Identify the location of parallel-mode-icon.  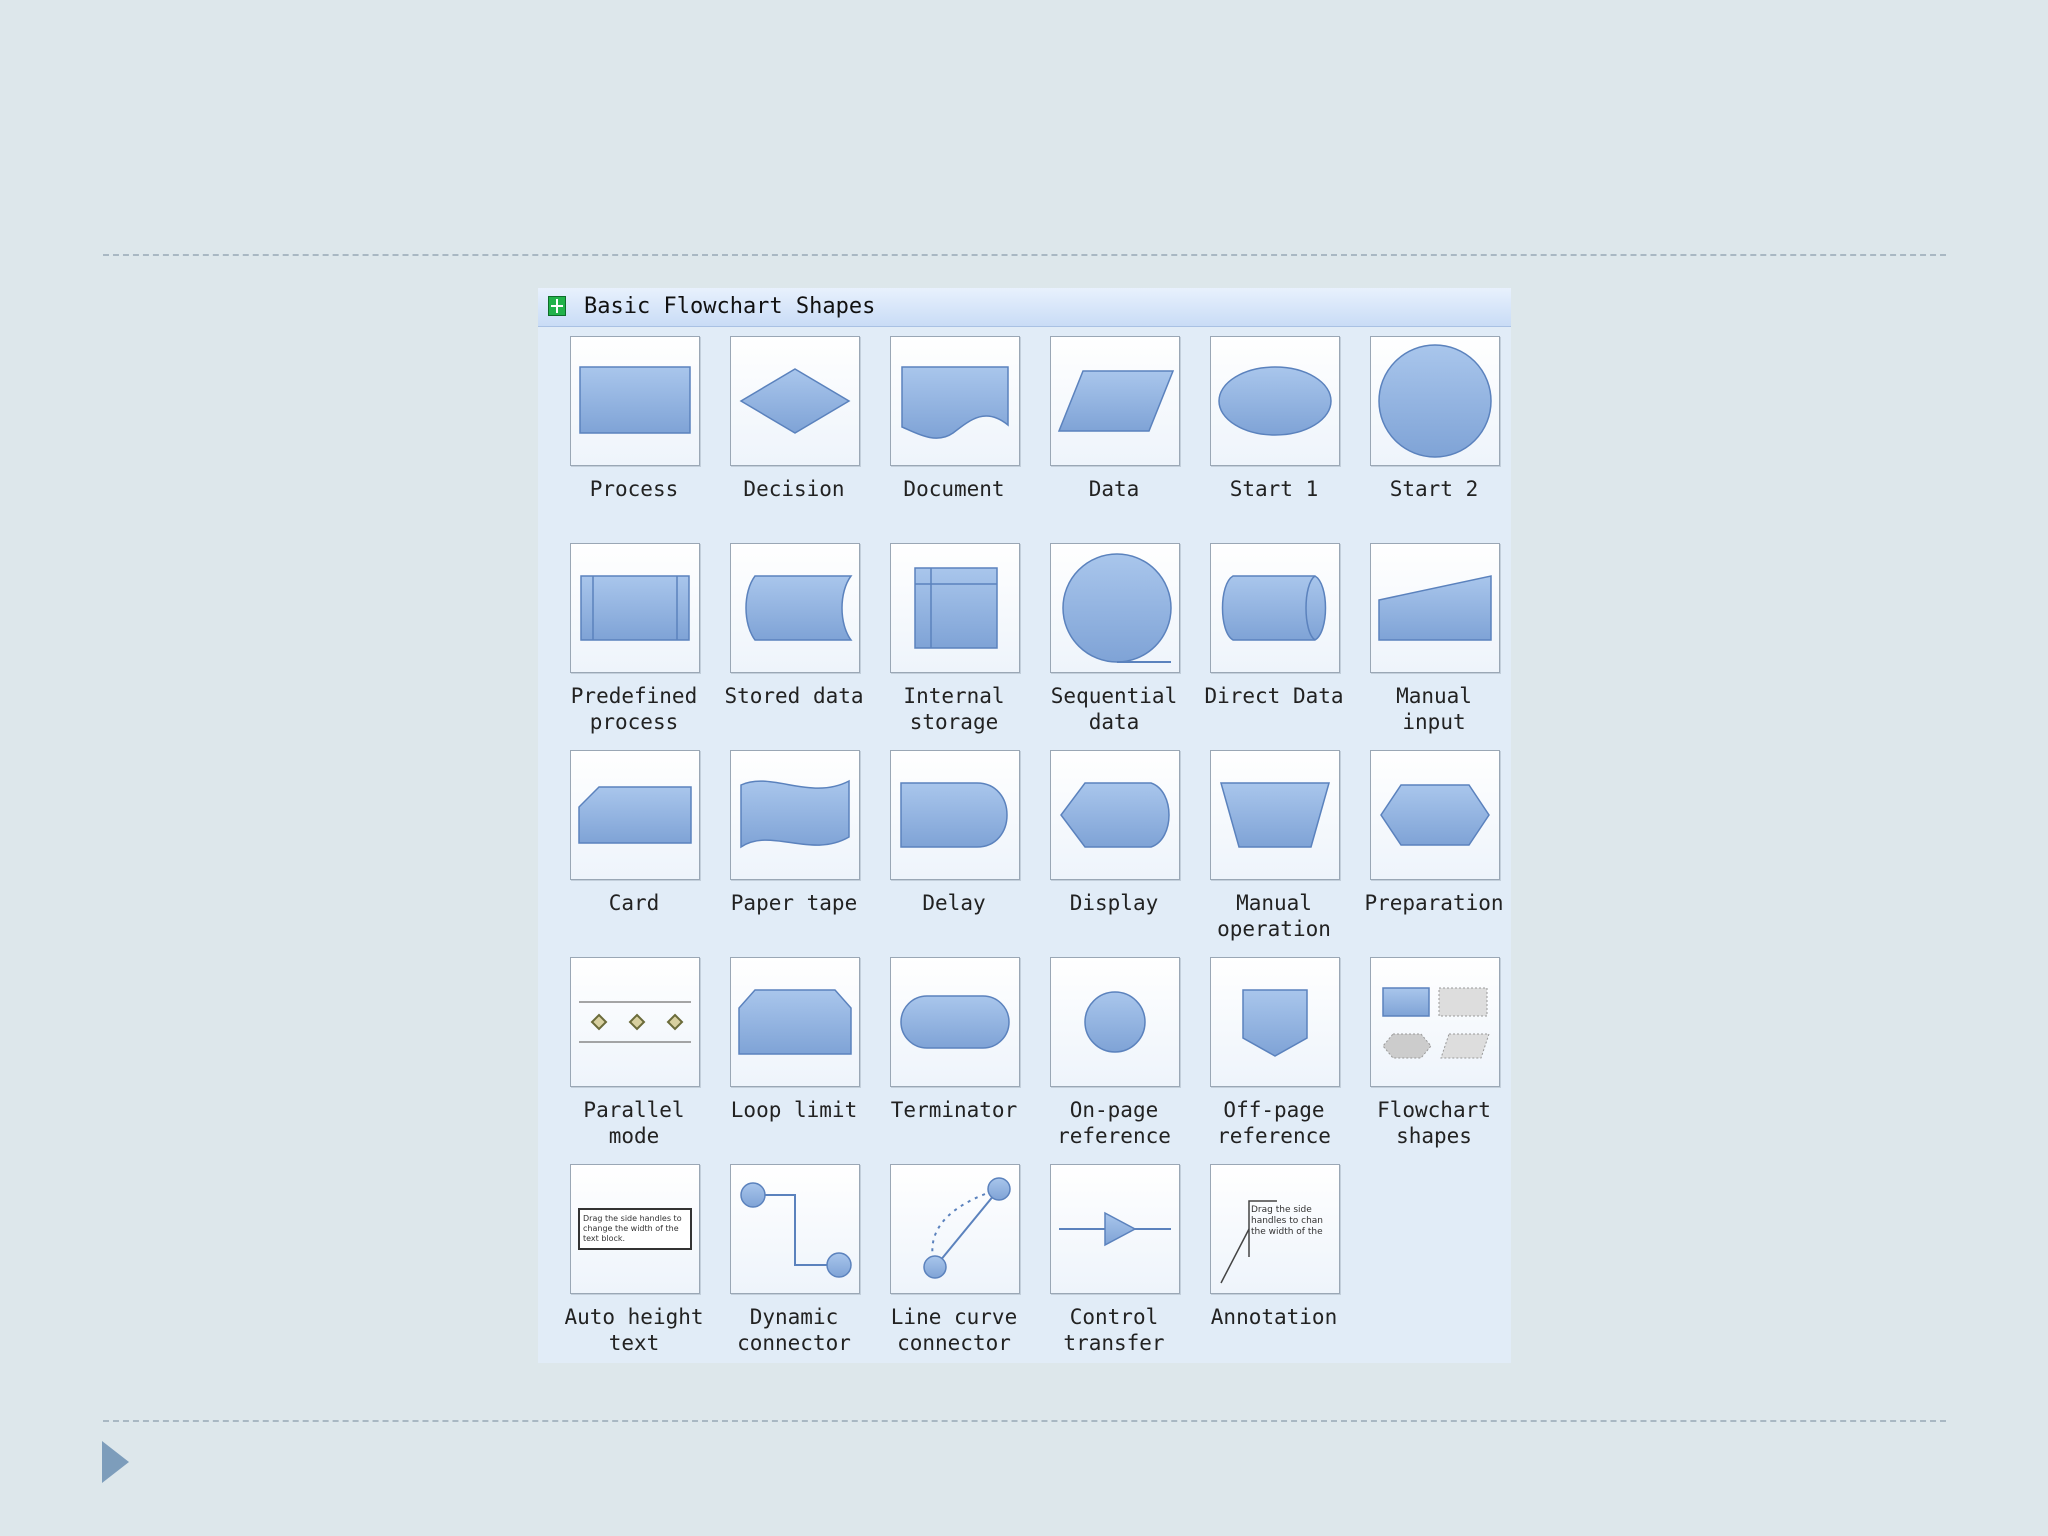
(635, 1022).